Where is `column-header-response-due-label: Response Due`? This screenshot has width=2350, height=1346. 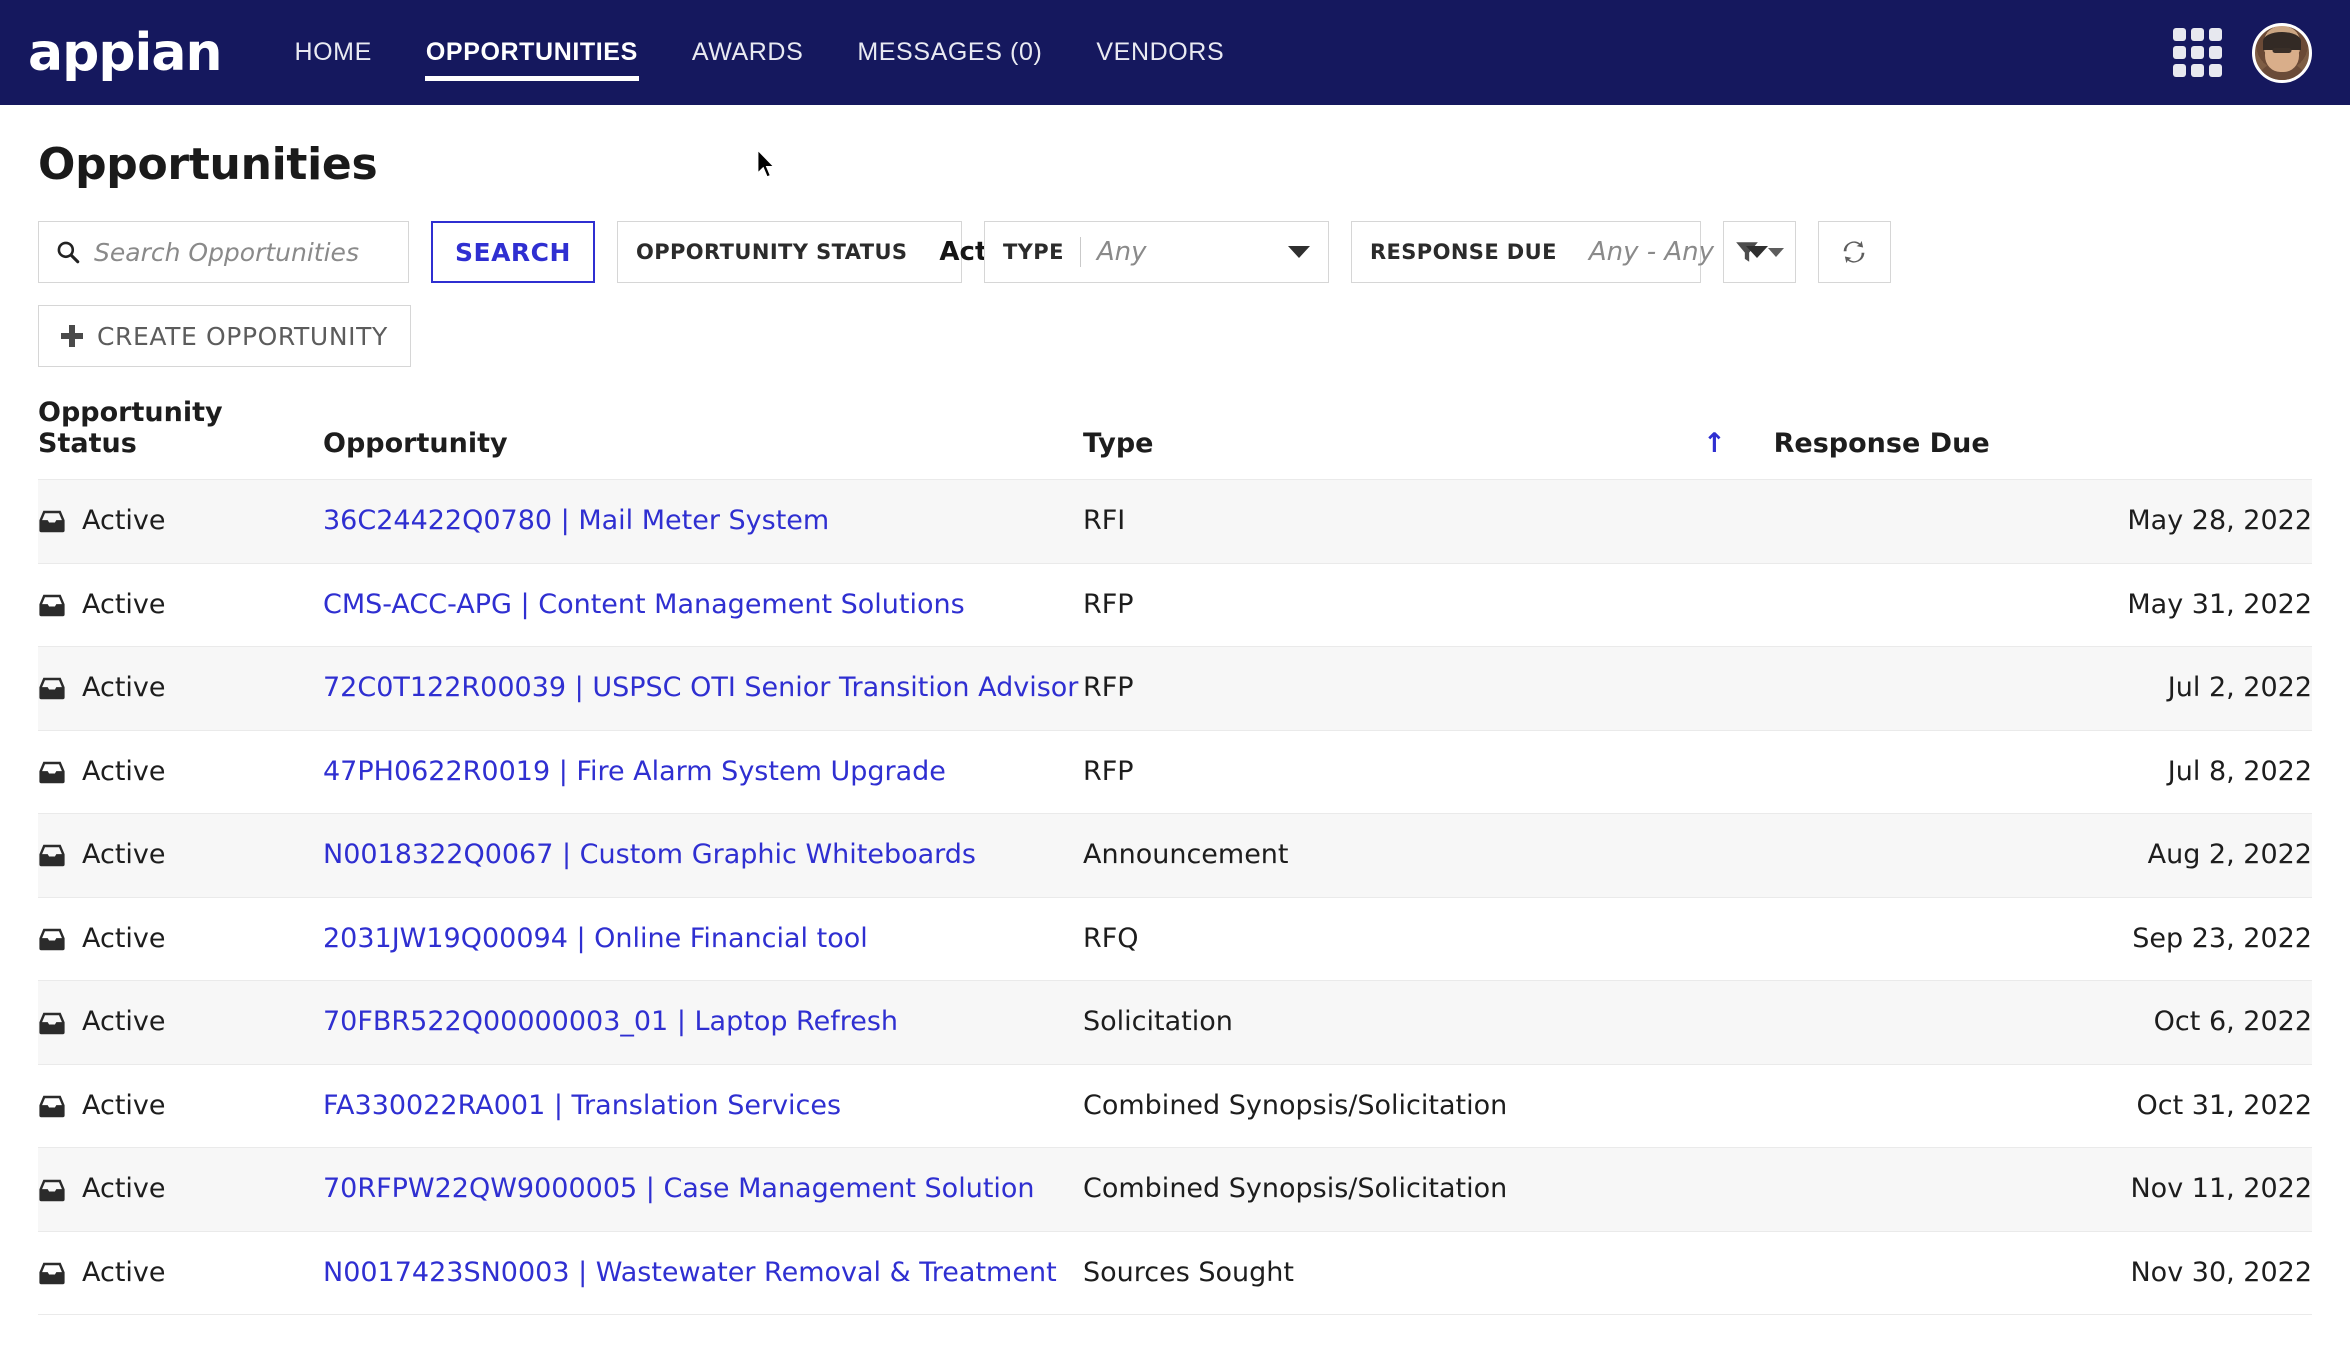 column-header-response-due-label: Response Due is located at coordinates (1881, 443).